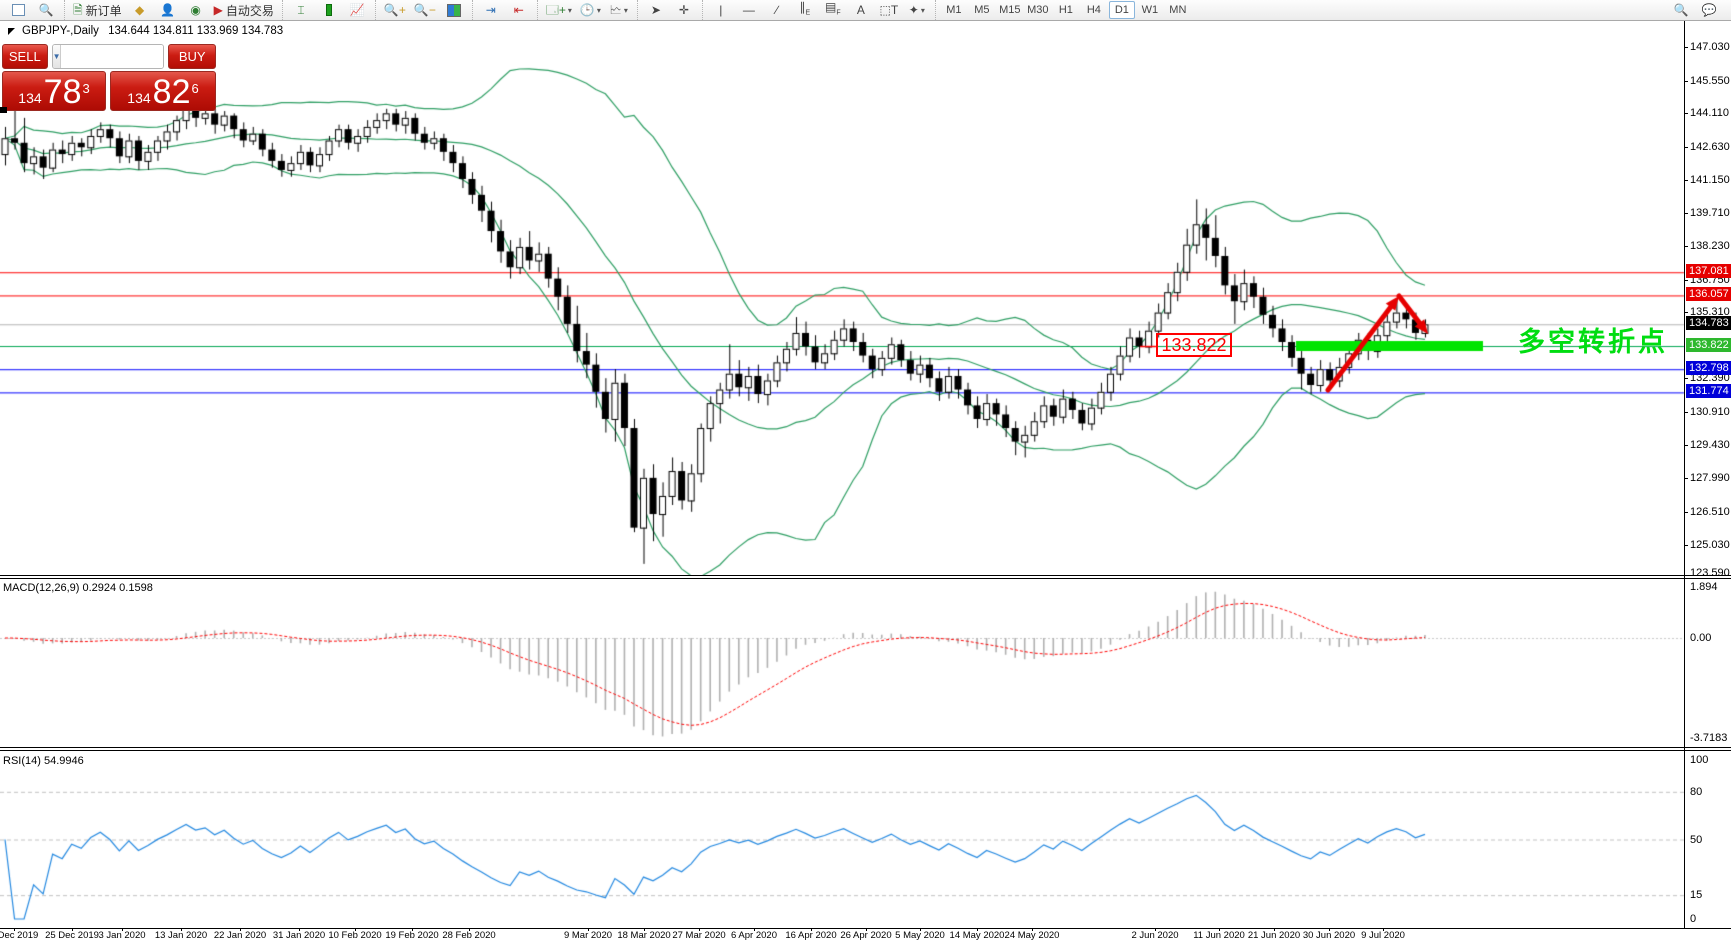 The width and height of the screenshot is (1731, 942). Describe the element at coordinates (1709, 113) in the screenshot. I see `price-axis-label: 144.110` at that location.